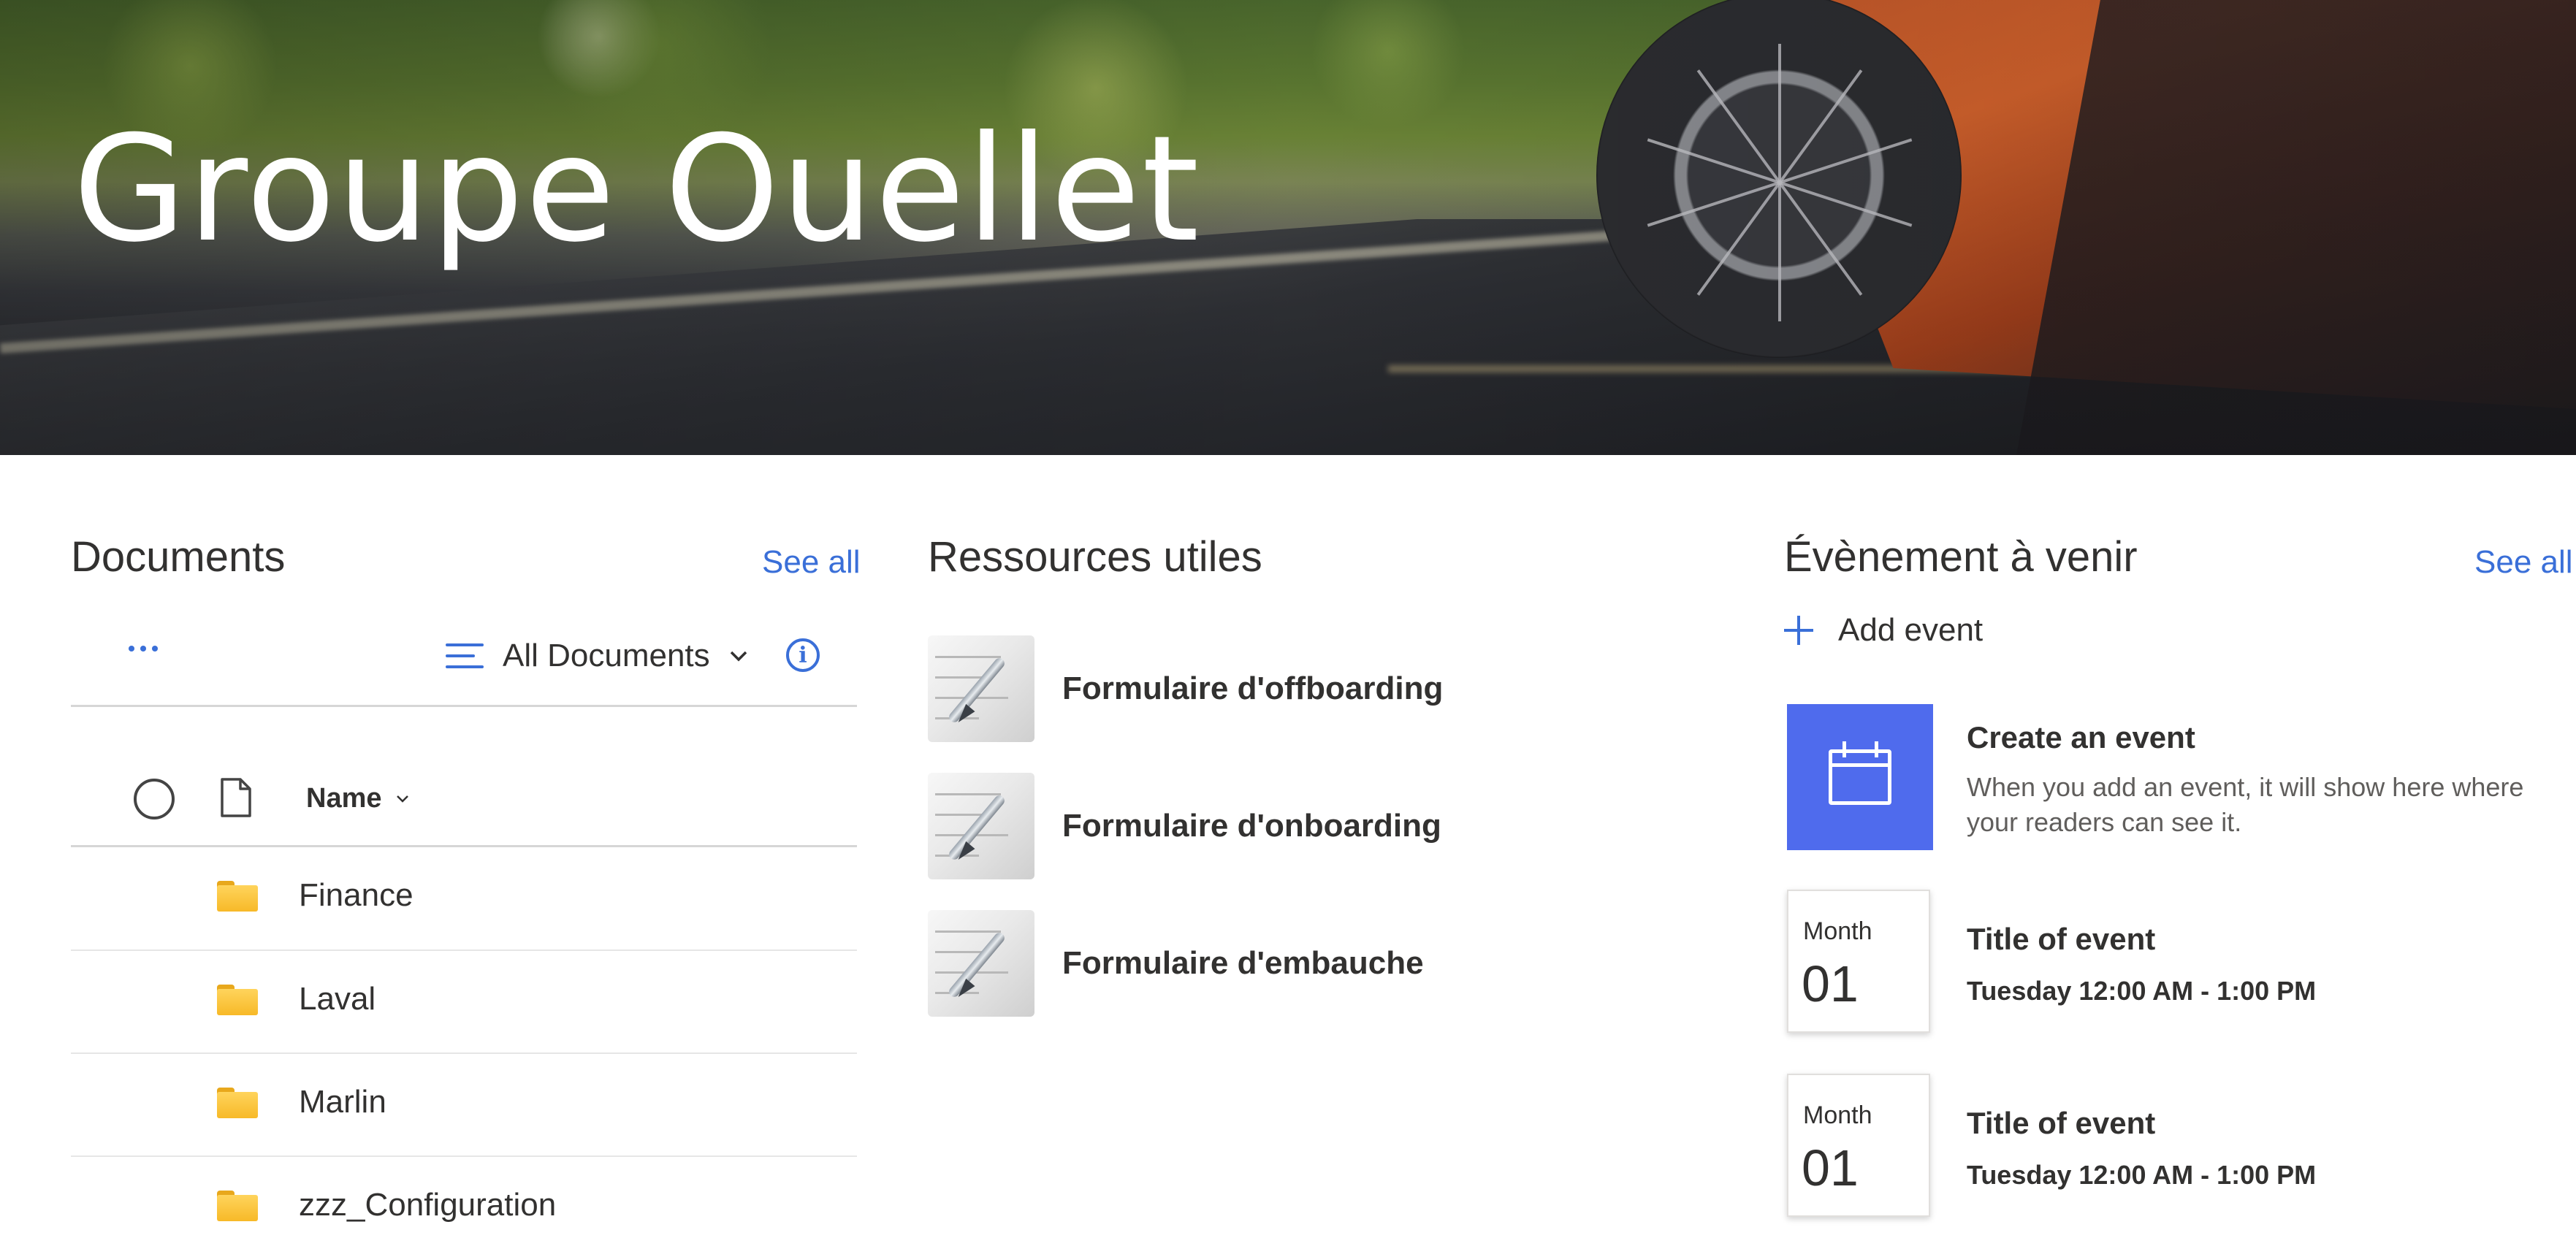 This screenshot has width=2576, height=1257. I want to click on folder-name: Marlin, so click(343, 1102).